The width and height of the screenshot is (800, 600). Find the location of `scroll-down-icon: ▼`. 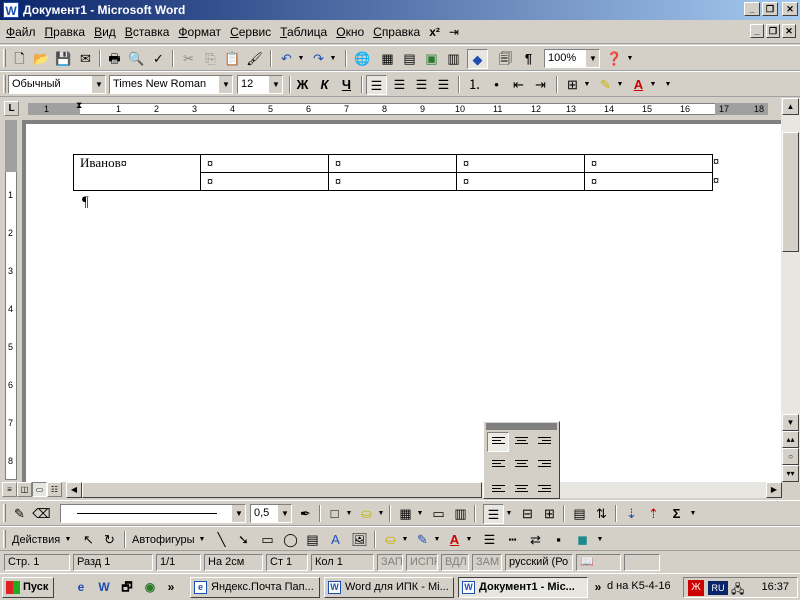

scroll-down-icon: ▼ is located at coordinates (790, 422).